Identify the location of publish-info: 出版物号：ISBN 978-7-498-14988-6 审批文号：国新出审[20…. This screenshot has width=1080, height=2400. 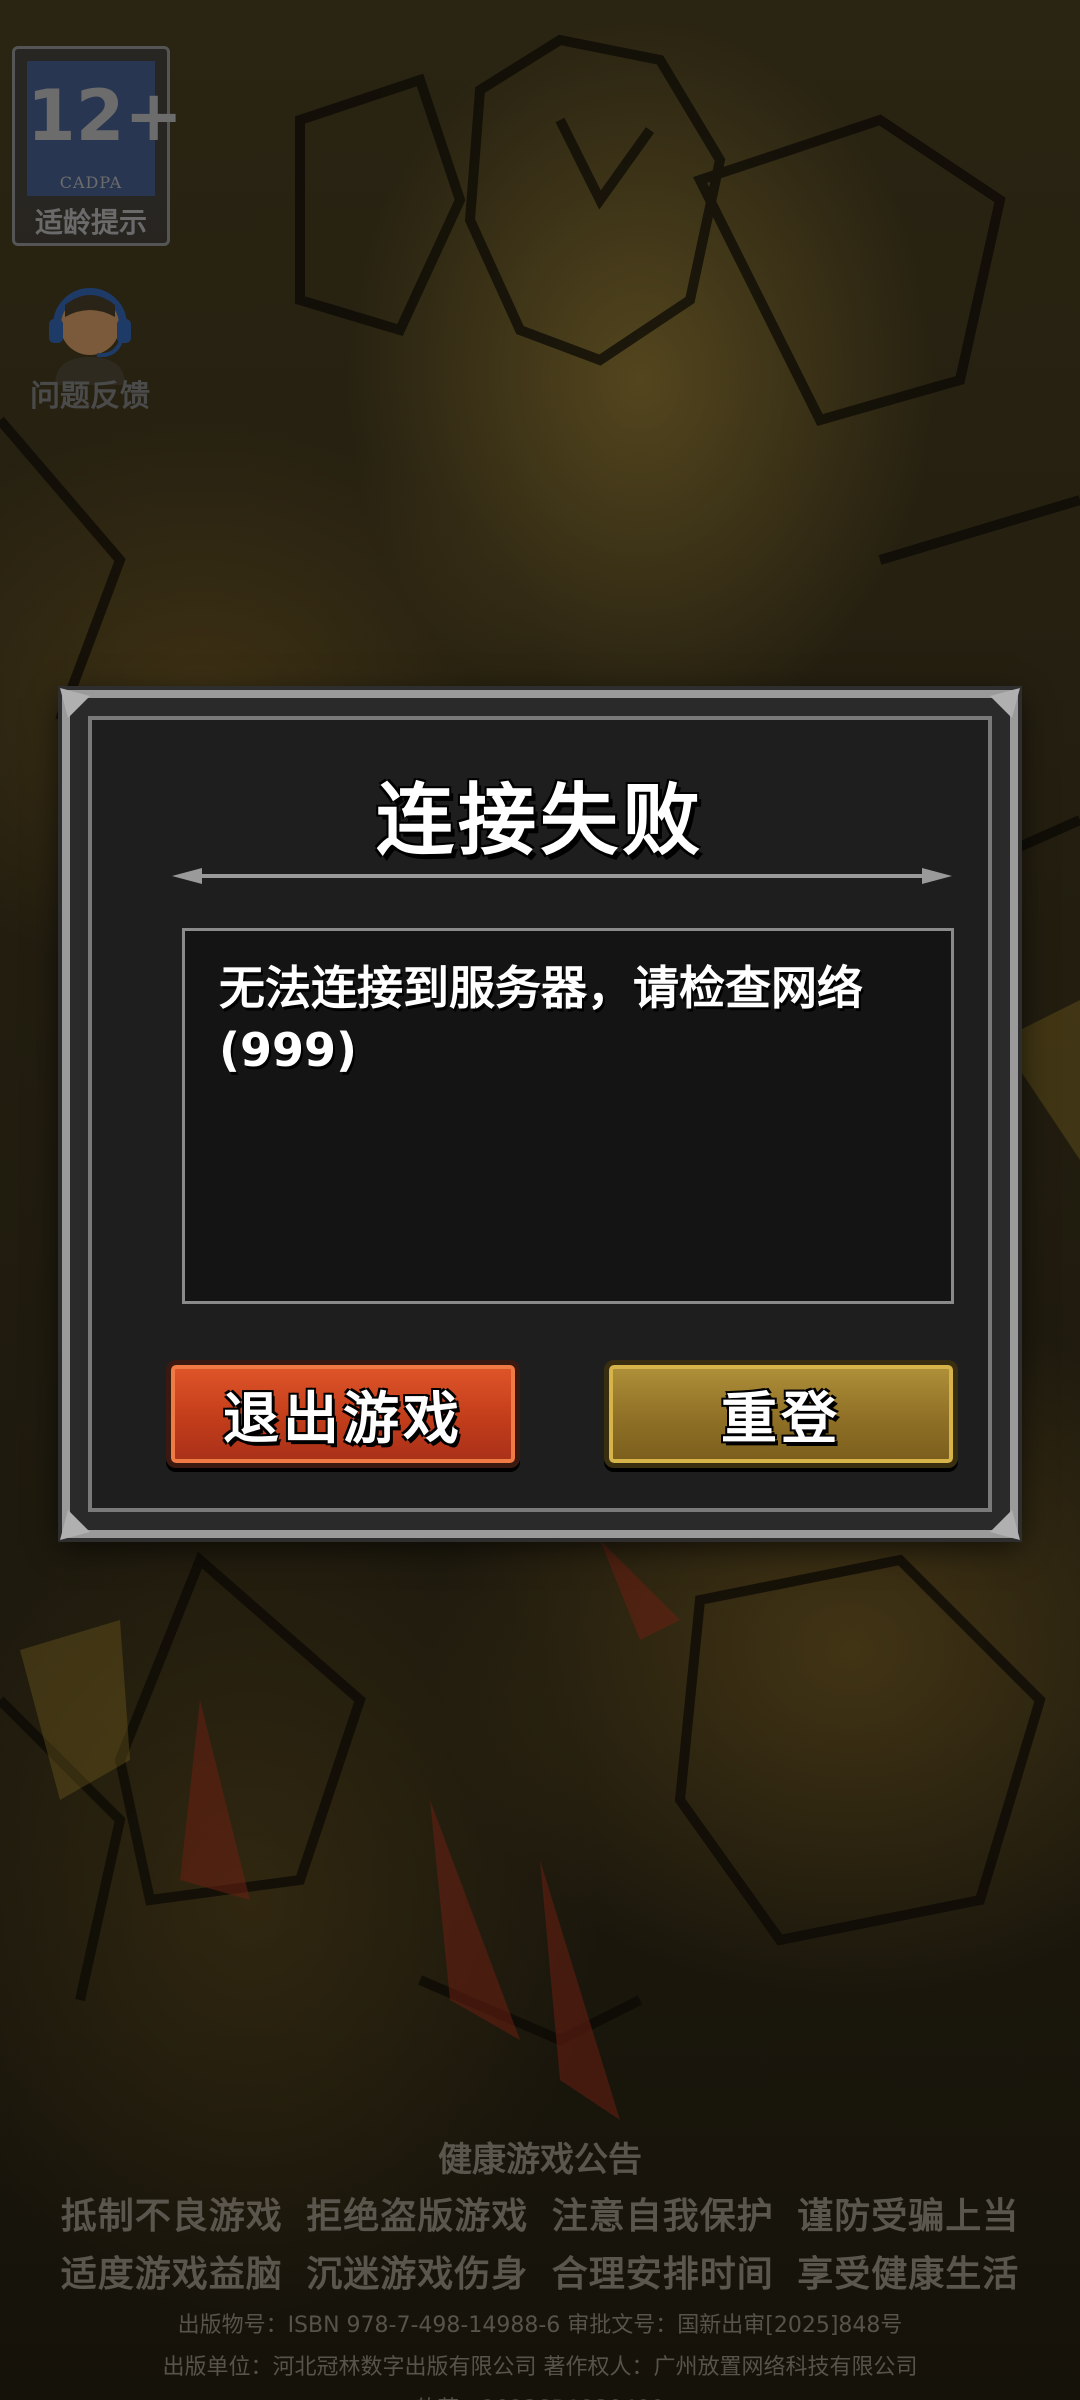
(540, 2325).